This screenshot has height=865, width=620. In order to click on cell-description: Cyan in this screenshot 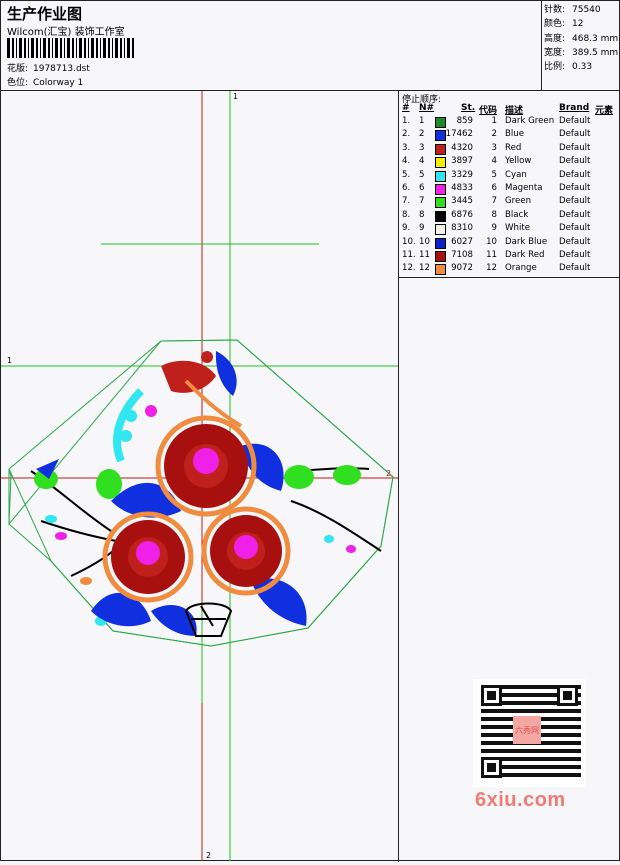, I will do `click(516, 174)`.